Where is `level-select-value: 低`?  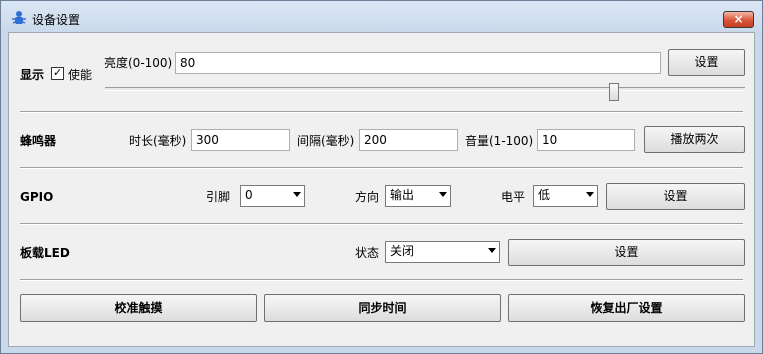 level-select-value: 低 is located at coordinates (544, 195).